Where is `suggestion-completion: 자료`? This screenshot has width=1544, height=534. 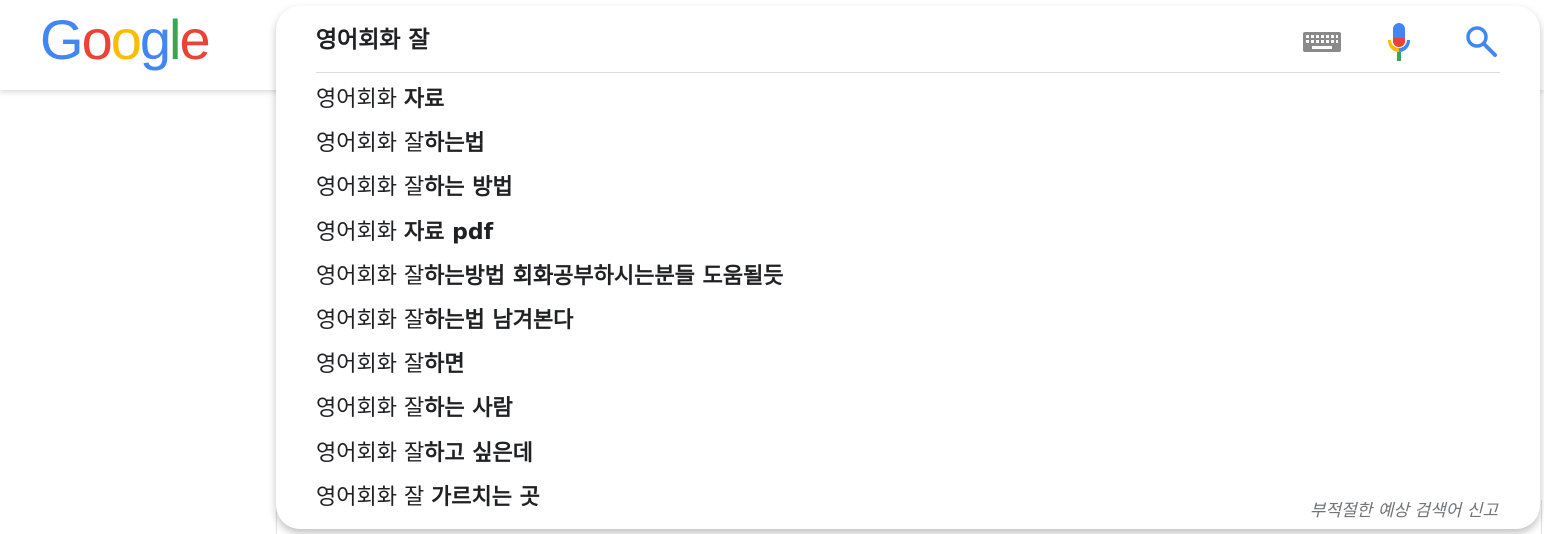 suggestion-completion: 자료 is located at coordinates (424, 99).